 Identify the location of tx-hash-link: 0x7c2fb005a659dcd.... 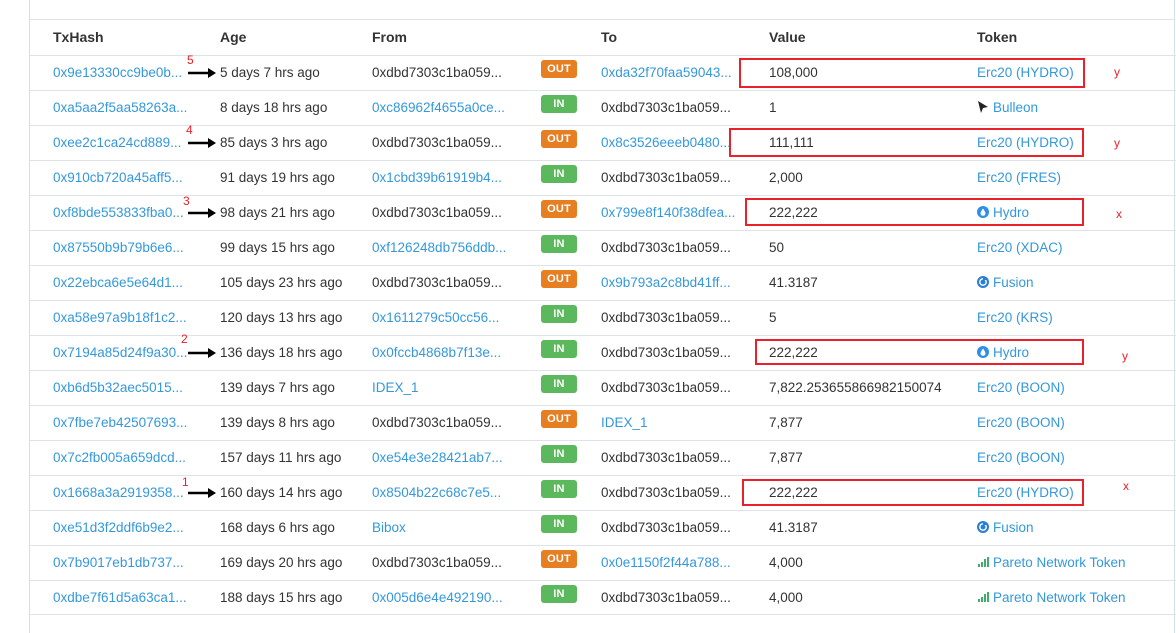
(119, 457).